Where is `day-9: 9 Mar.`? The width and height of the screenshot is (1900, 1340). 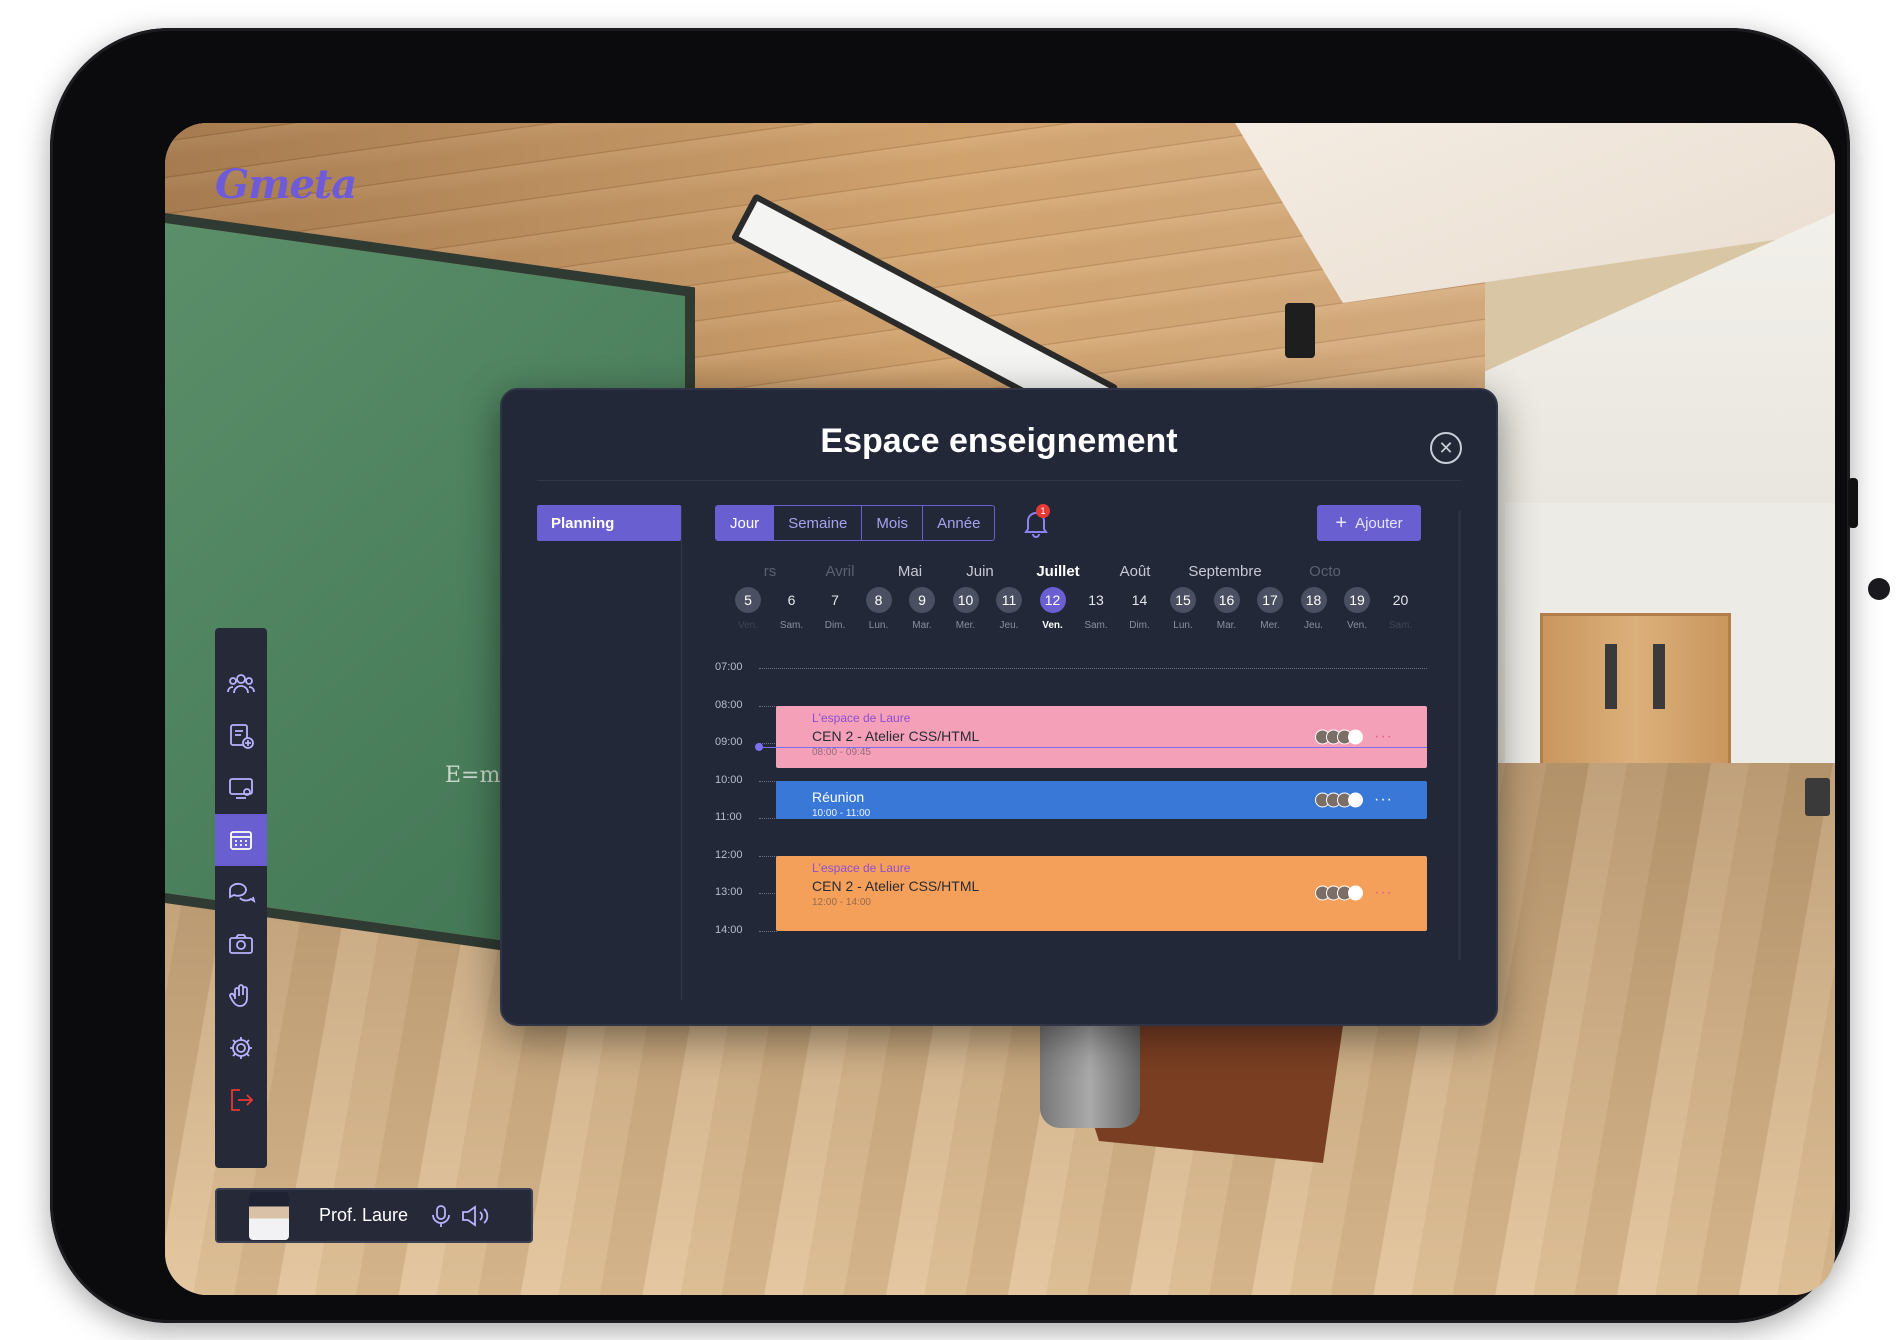
day-9: 9 Mar. is located at coordinates (922, 609).